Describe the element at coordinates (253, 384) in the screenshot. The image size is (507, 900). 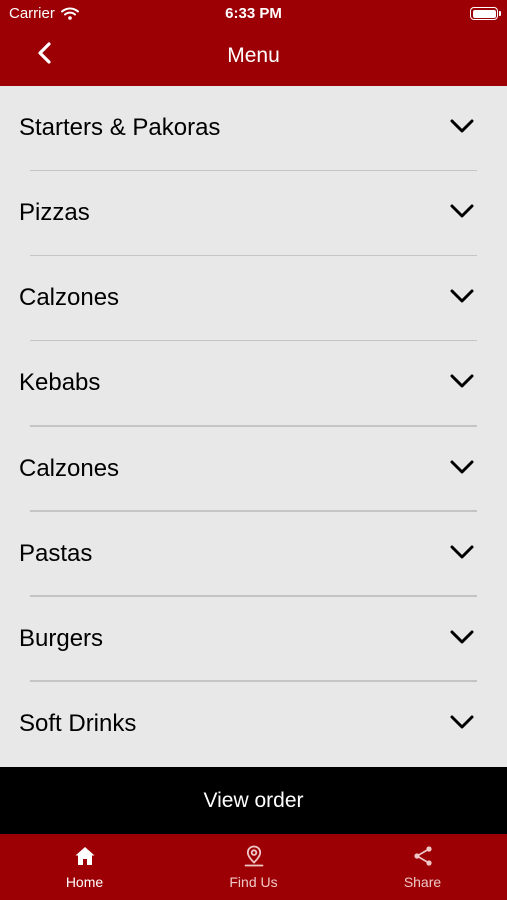
I see `menu-category-row: Kebabs` at that location.